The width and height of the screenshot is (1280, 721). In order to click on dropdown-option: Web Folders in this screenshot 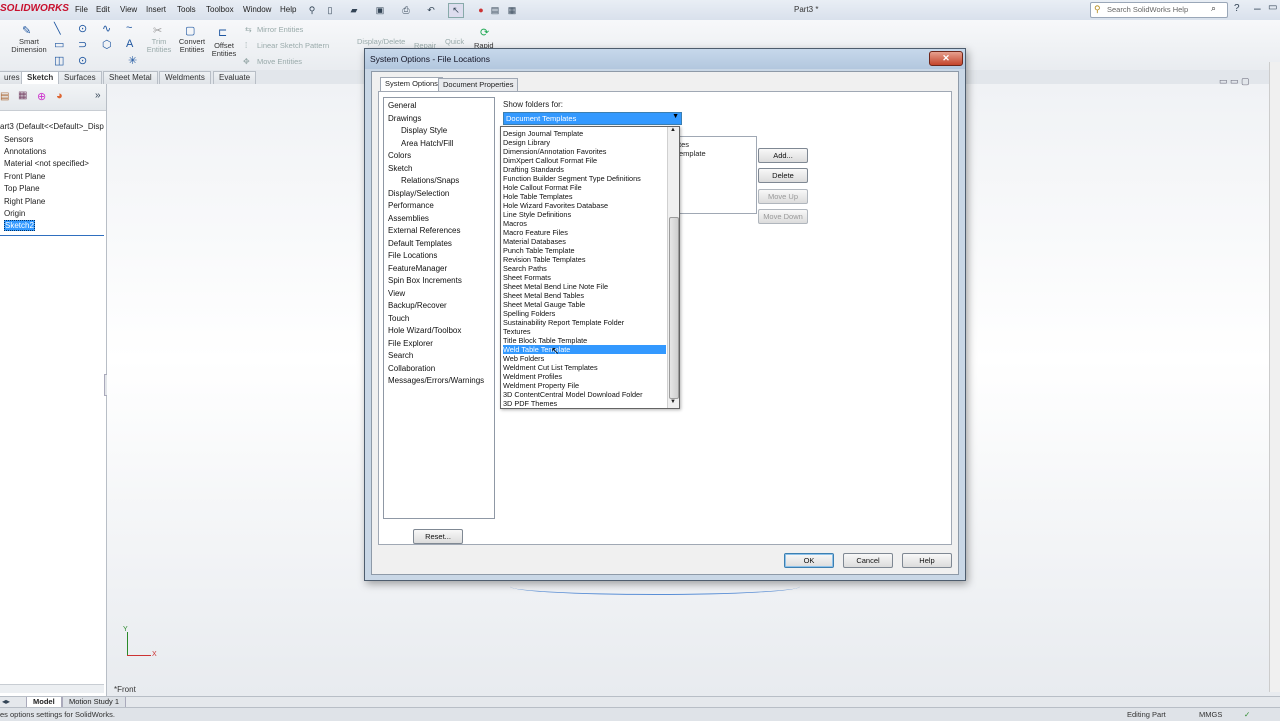, I will do `click(584, 358)`.